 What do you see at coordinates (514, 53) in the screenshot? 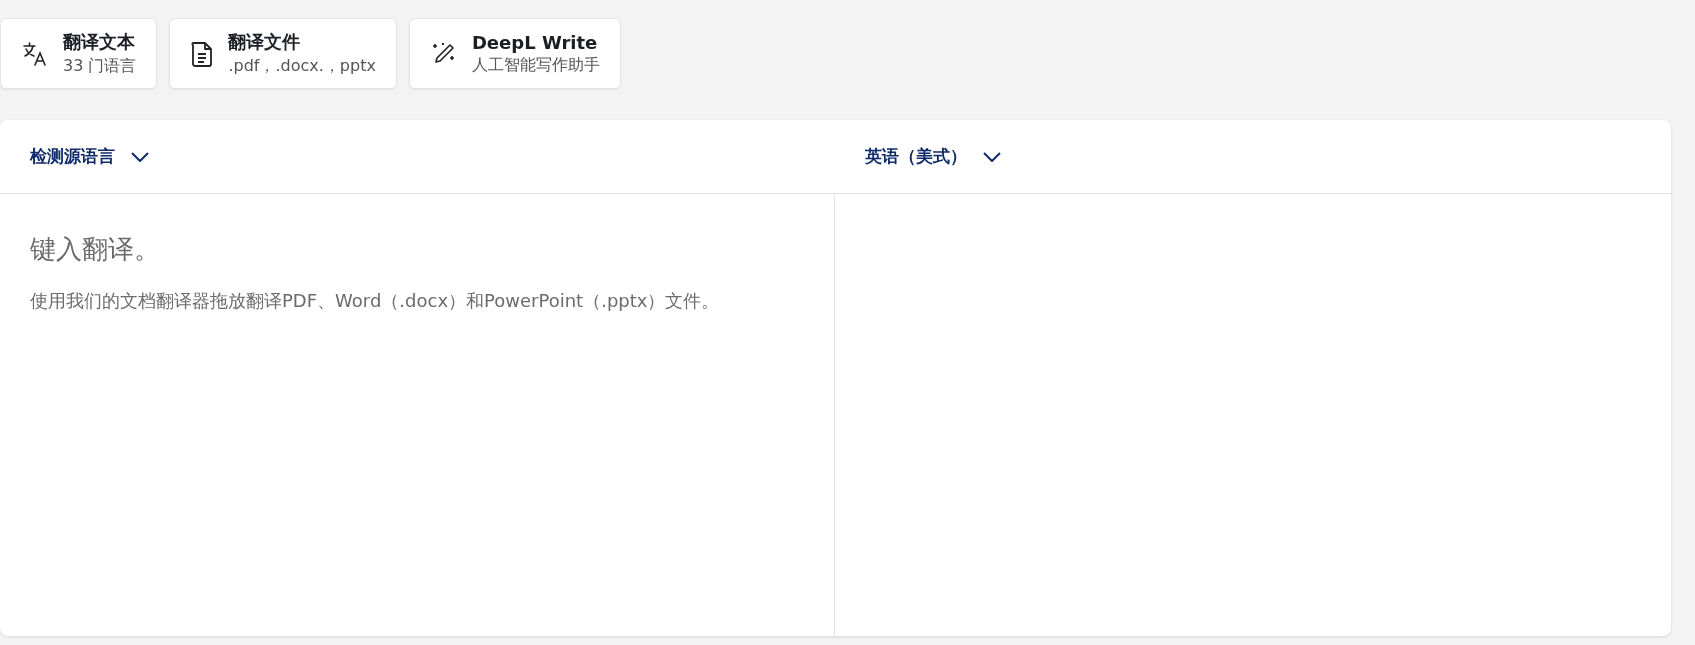
I see `mode-tab: DeepL Write 人工智能写作助手` at bounding box center [514, 53].